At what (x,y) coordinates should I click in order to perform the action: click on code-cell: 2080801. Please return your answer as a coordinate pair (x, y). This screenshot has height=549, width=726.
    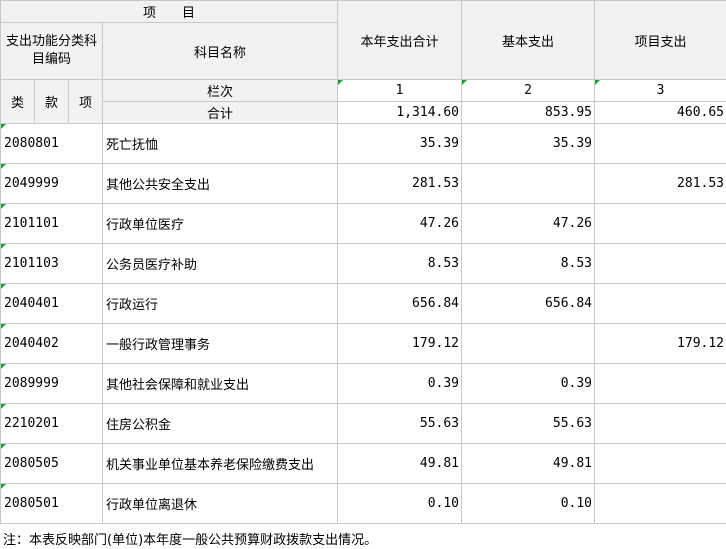
    Looking at the image, I should click on (51, 143).